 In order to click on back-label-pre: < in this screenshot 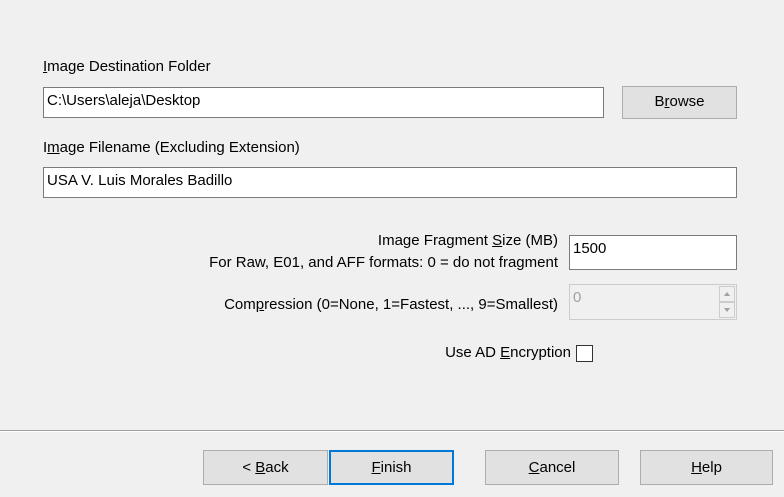, I will do `click(249, 467)`.